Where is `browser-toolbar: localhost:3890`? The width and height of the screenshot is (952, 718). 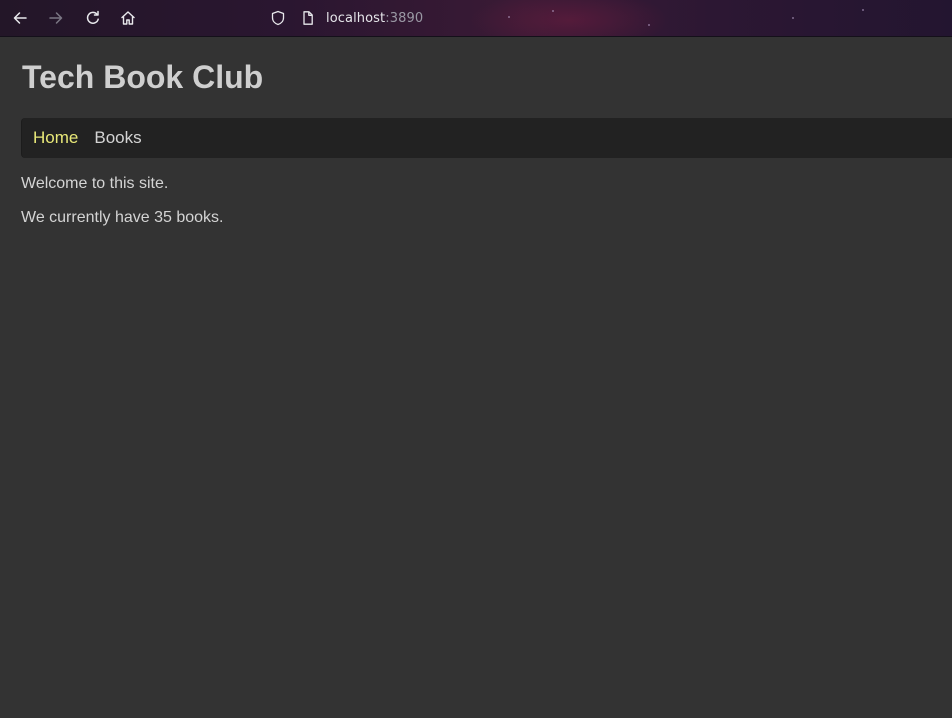 browser-toolbar: localhost:3890 is located at coordinates (476, 18).